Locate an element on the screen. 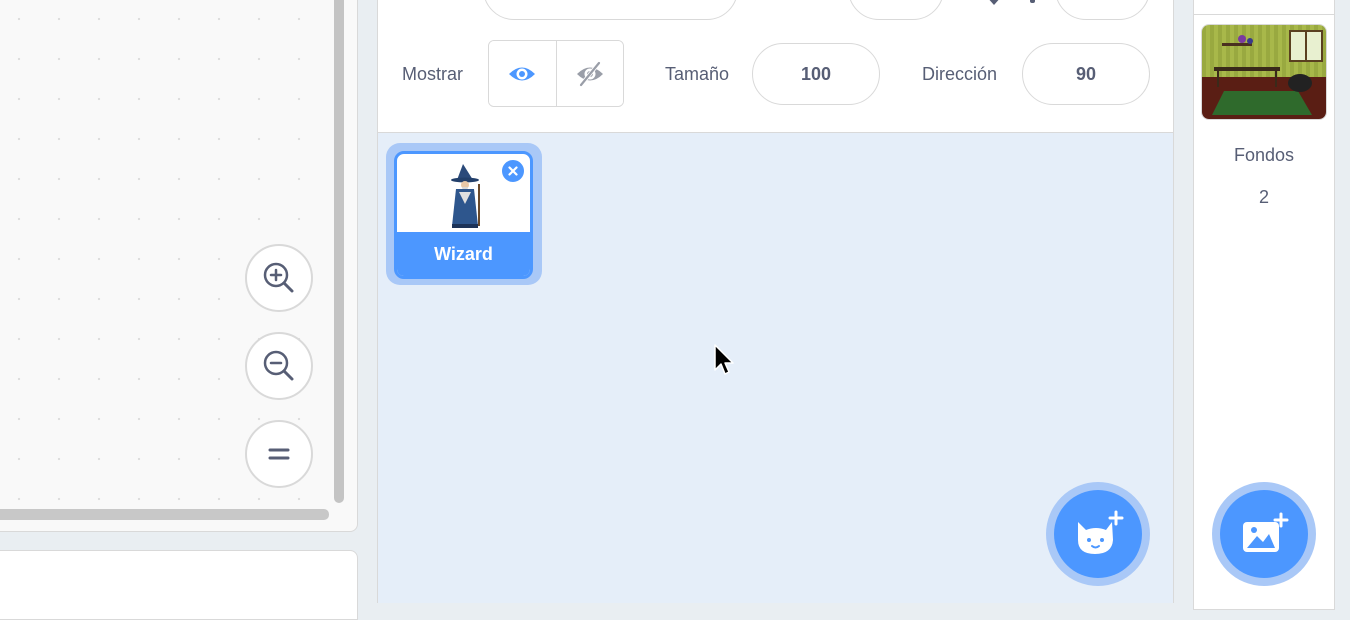 Image resolution: width=1350 pixels, height=620 pixels. mouse-cursor-icon is located at coordinates (724, 359).